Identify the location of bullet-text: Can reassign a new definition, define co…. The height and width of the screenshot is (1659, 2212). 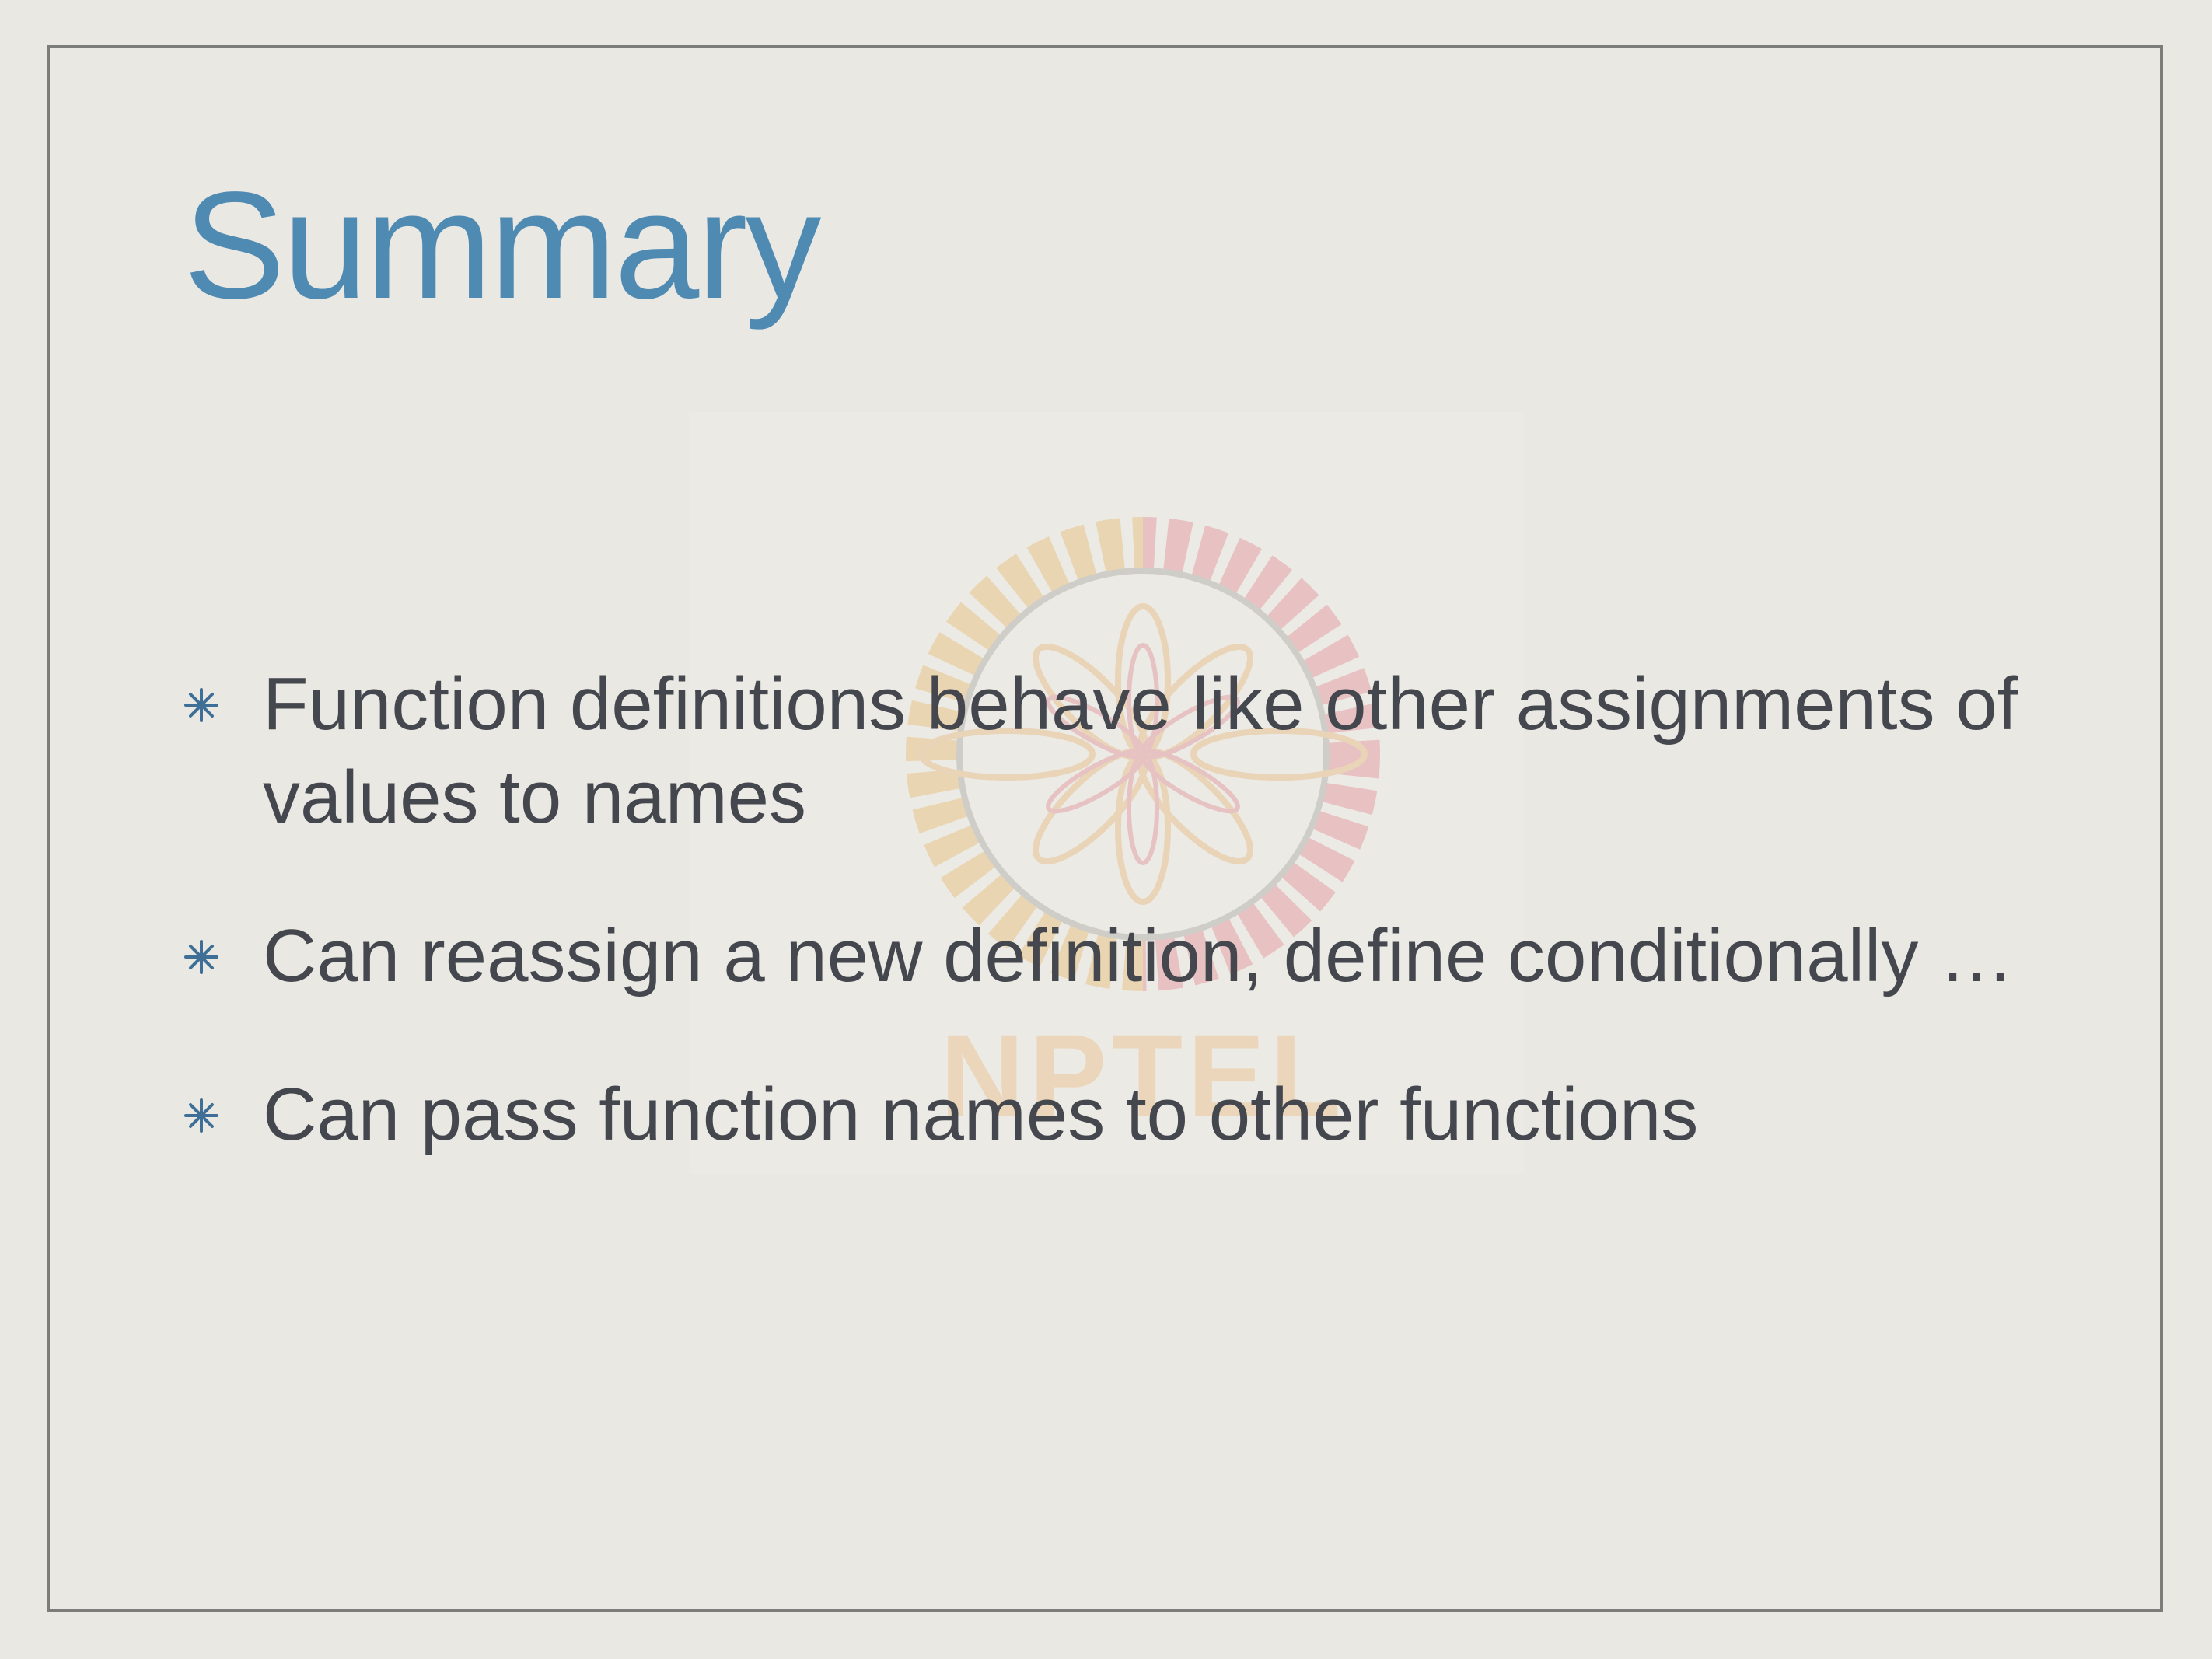
(1139, 955).